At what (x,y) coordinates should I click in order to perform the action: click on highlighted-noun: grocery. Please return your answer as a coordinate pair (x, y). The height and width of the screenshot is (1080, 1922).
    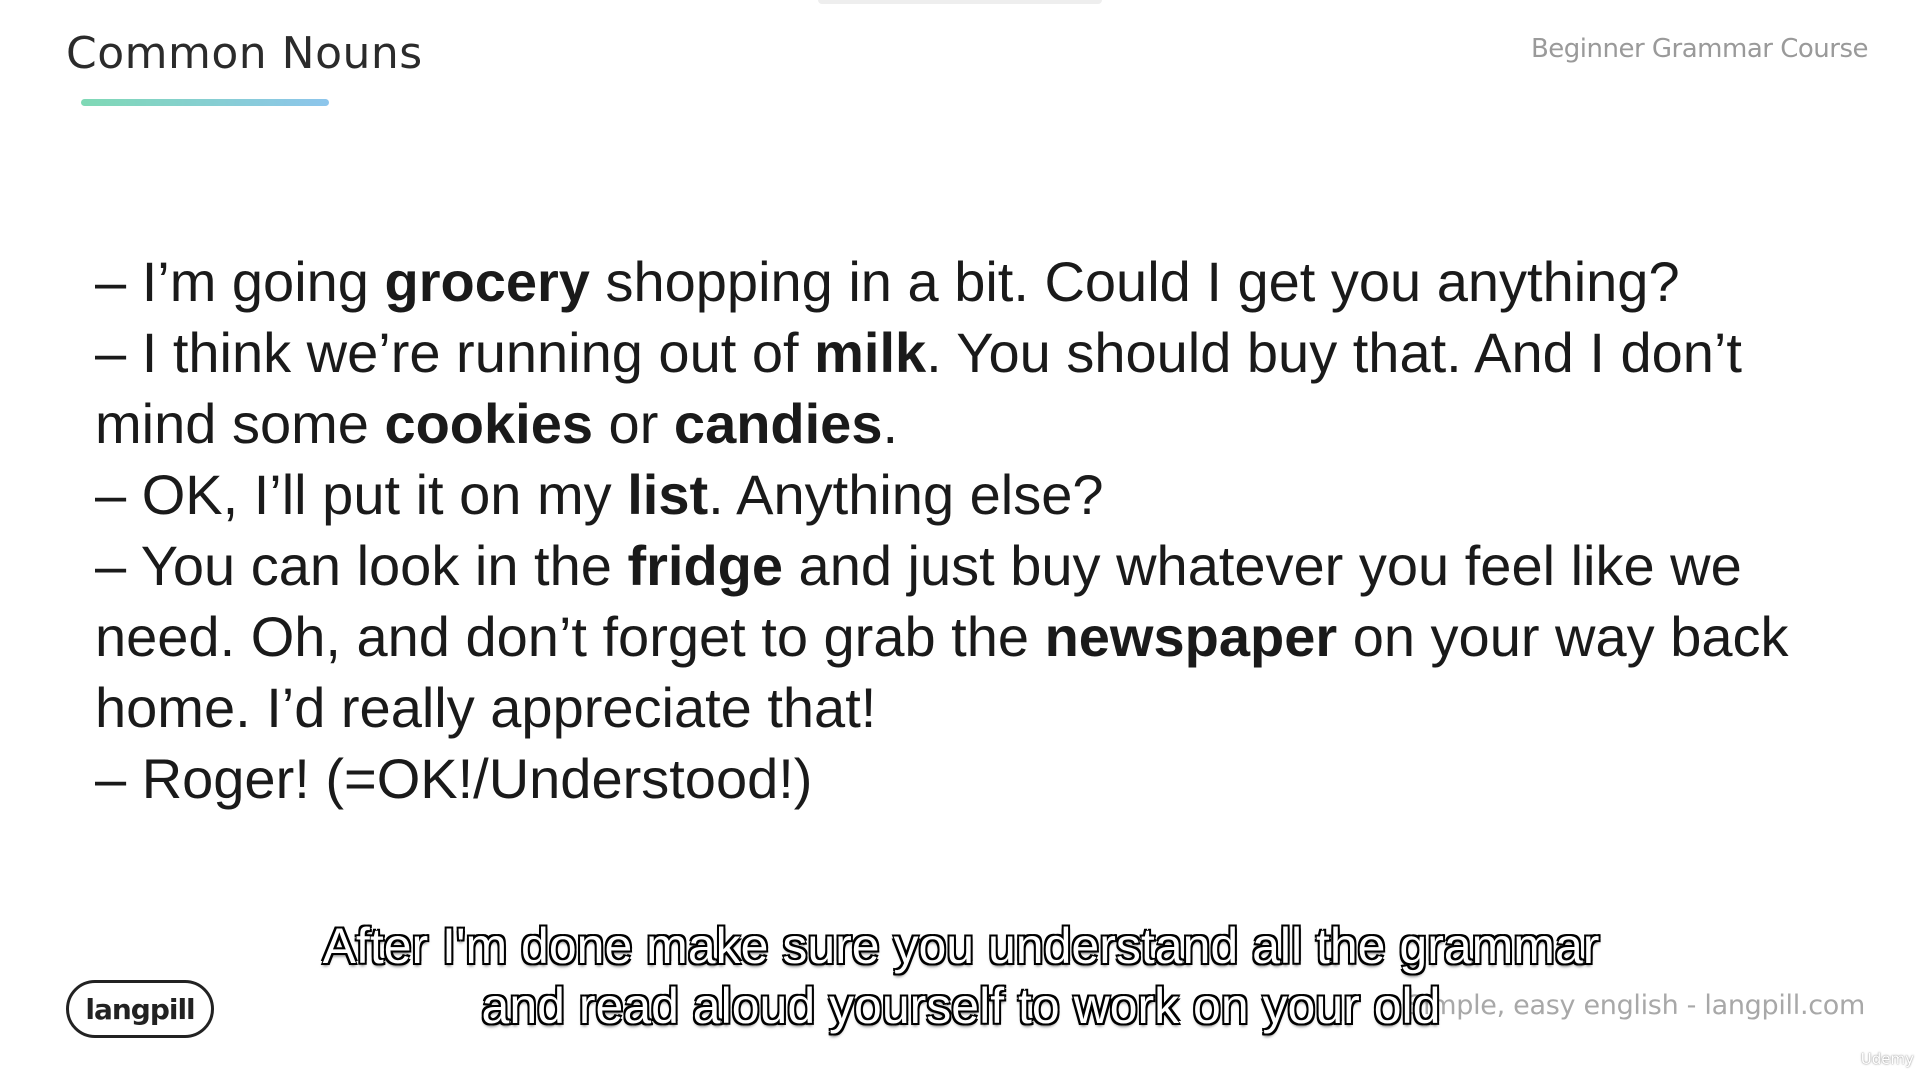
    Looking at the image, I should click on (487, 281).